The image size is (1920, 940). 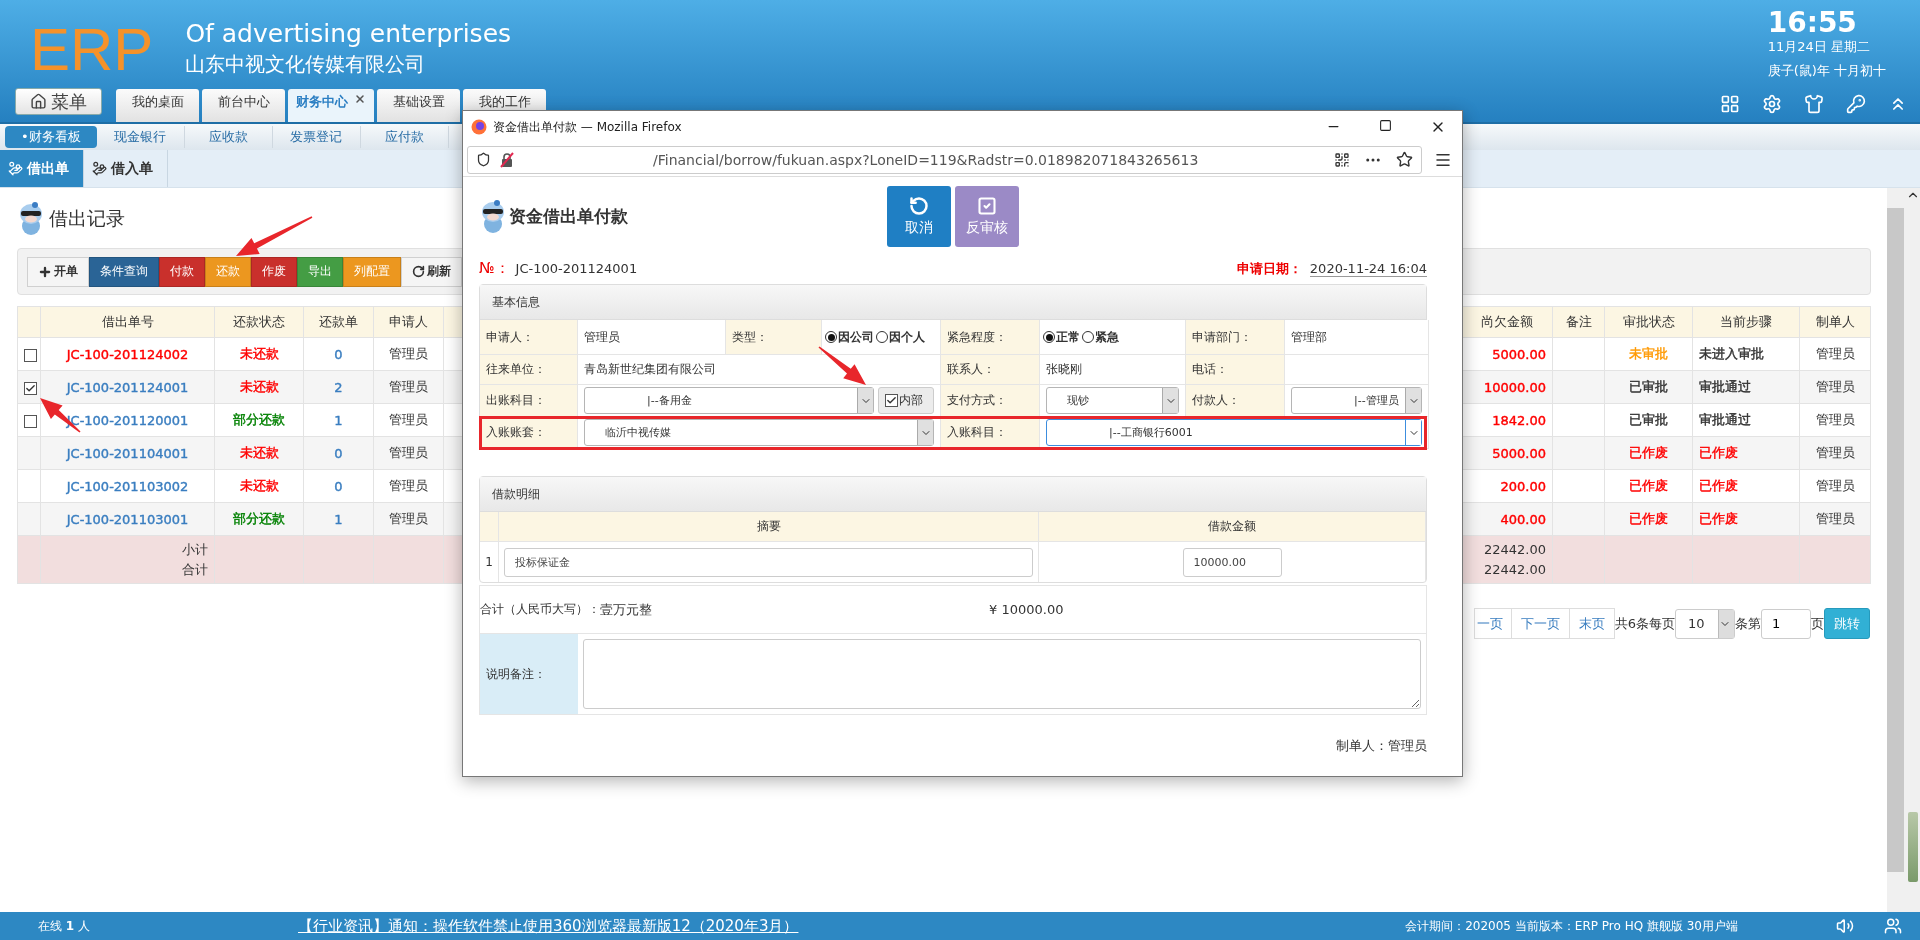 What do you see at coordinates (404, 137) in the screenshot?
I see `sub-nav-item: 应付款` at bounding box center [404, 137].